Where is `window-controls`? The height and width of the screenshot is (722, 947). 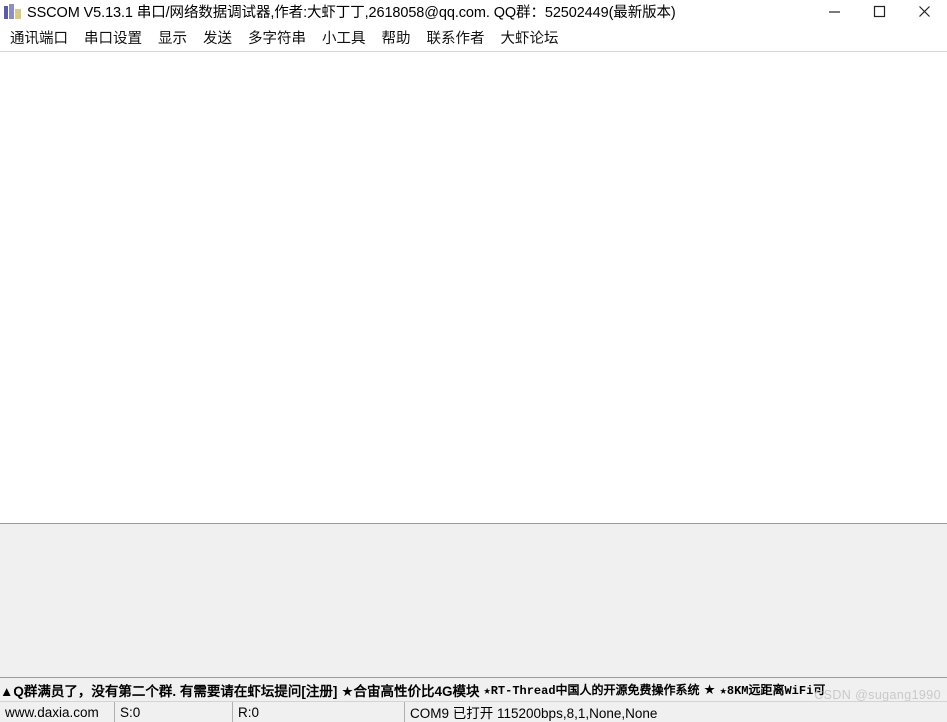
window-controls is located at coordinates (879, 11).